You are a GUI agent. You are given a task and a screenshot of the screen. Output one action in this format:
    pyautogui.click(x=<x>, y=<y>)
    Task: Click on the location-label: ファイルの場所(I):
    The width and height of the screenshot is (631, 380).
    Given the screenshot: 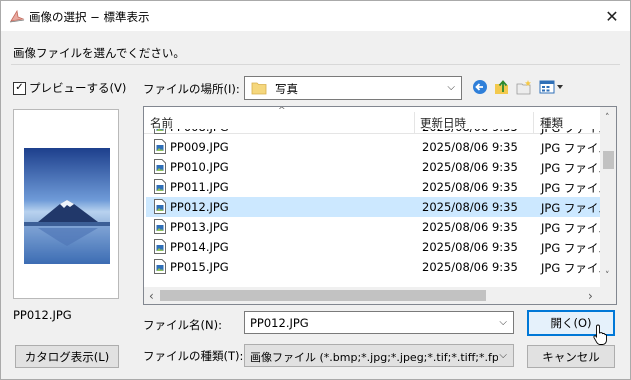 What is the action you would take?
    pyautogui.click(x=191, y=89)
    